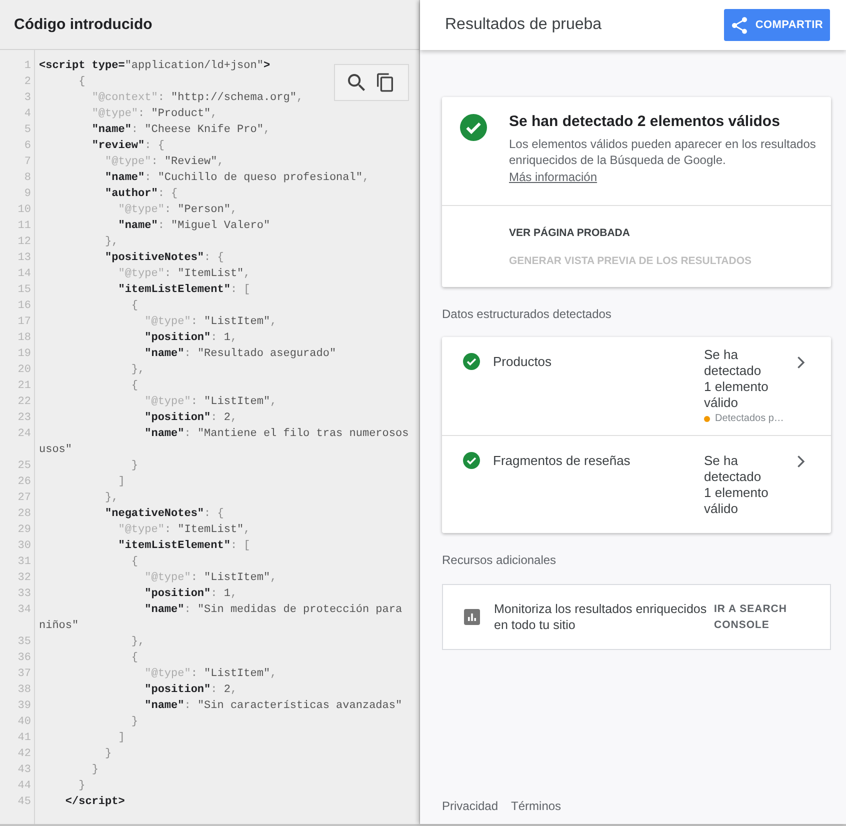  Describe the element at coordinates (24, 530) in the screenshot. I see `line-number: 29` at that location.